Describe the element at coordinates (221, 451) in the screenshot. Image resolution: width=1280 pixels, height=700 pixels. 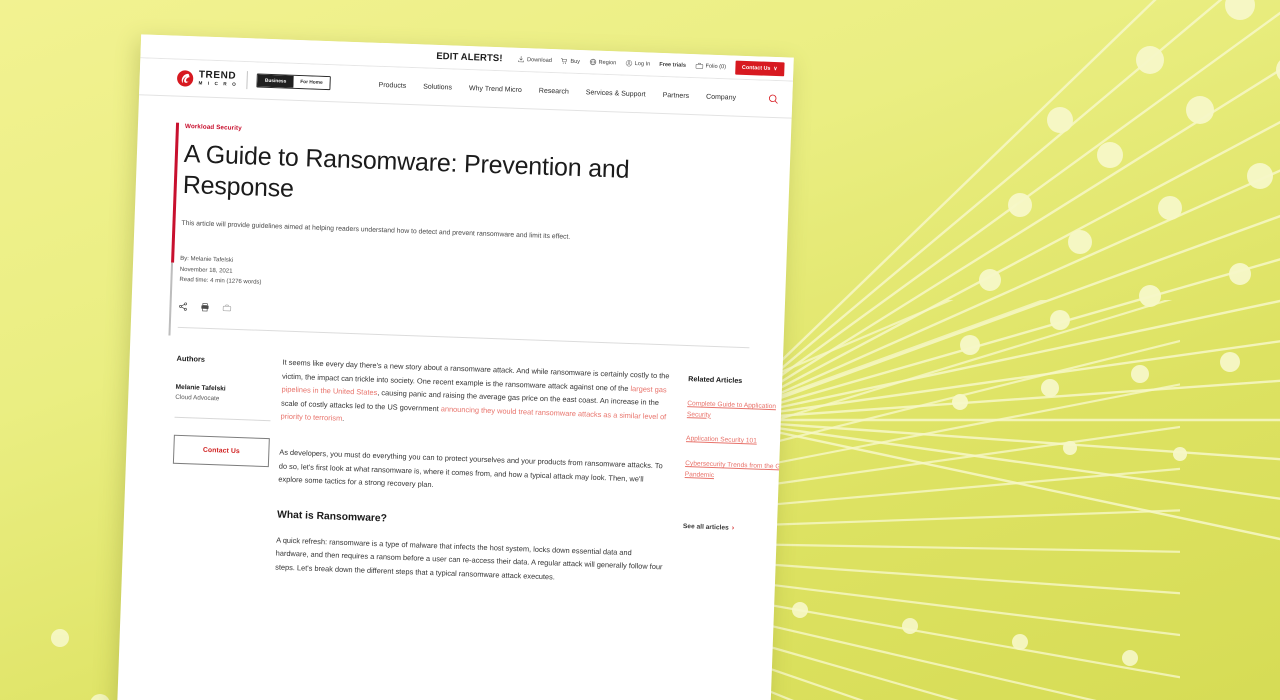
I see `contact-us-button-sidebar: Contact Us` at that location.